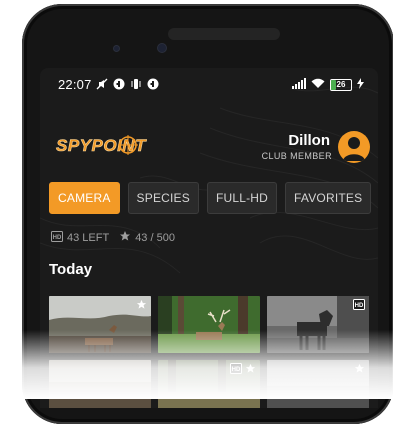 This screenshot has height=424, width=393. I want to click on spypoint-logo: SPYPOINT, so click(116, 145).